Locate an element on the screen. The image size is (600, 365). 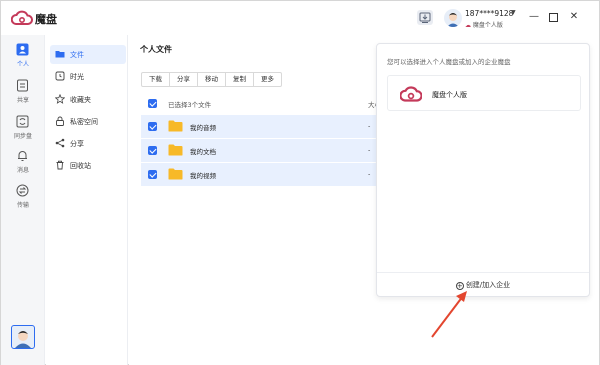
sidebar-item-private: 私密空间 is located at coordinates (88, 121).